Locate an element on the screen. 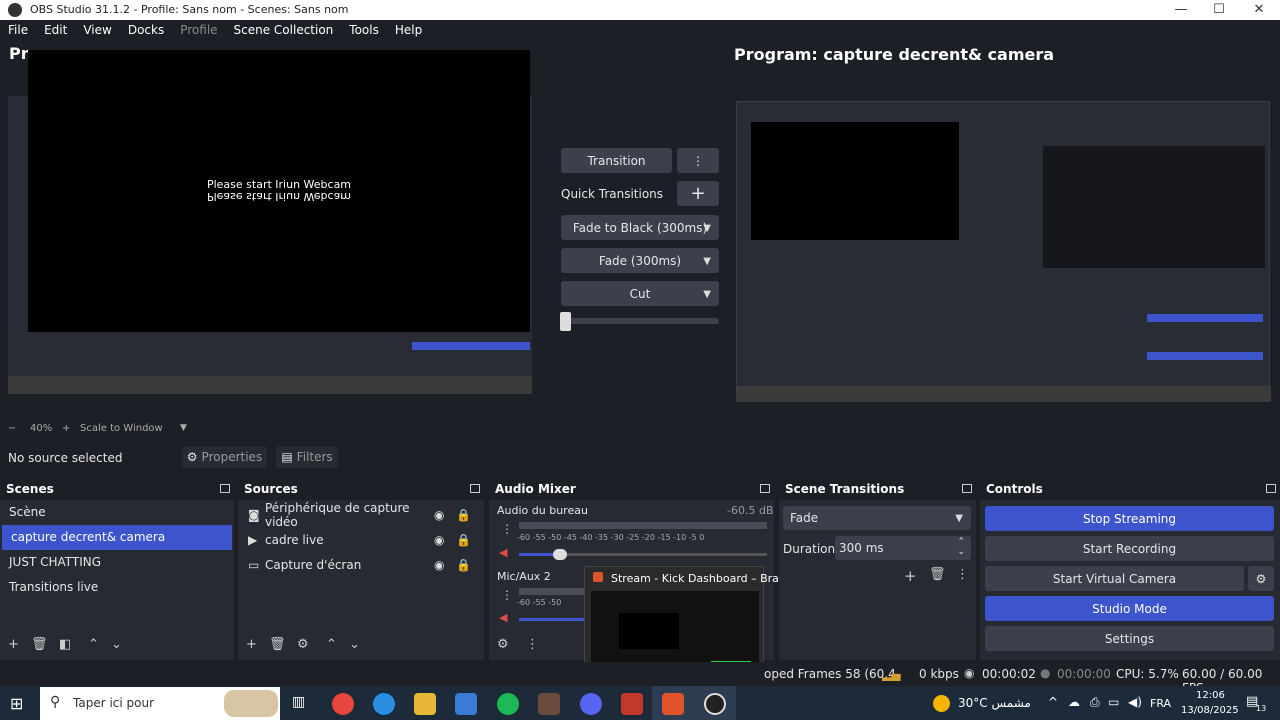 This screenshot has width=1280, height=720. scene-item-active: capture decrent& camera is located at coordinates (117, 537).